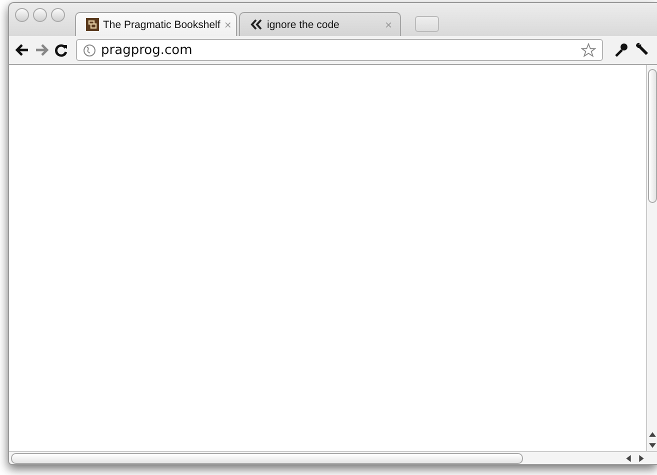 The image size is (657, 475). I want to click on address-bar: pragprog.com, so click(339, 50).